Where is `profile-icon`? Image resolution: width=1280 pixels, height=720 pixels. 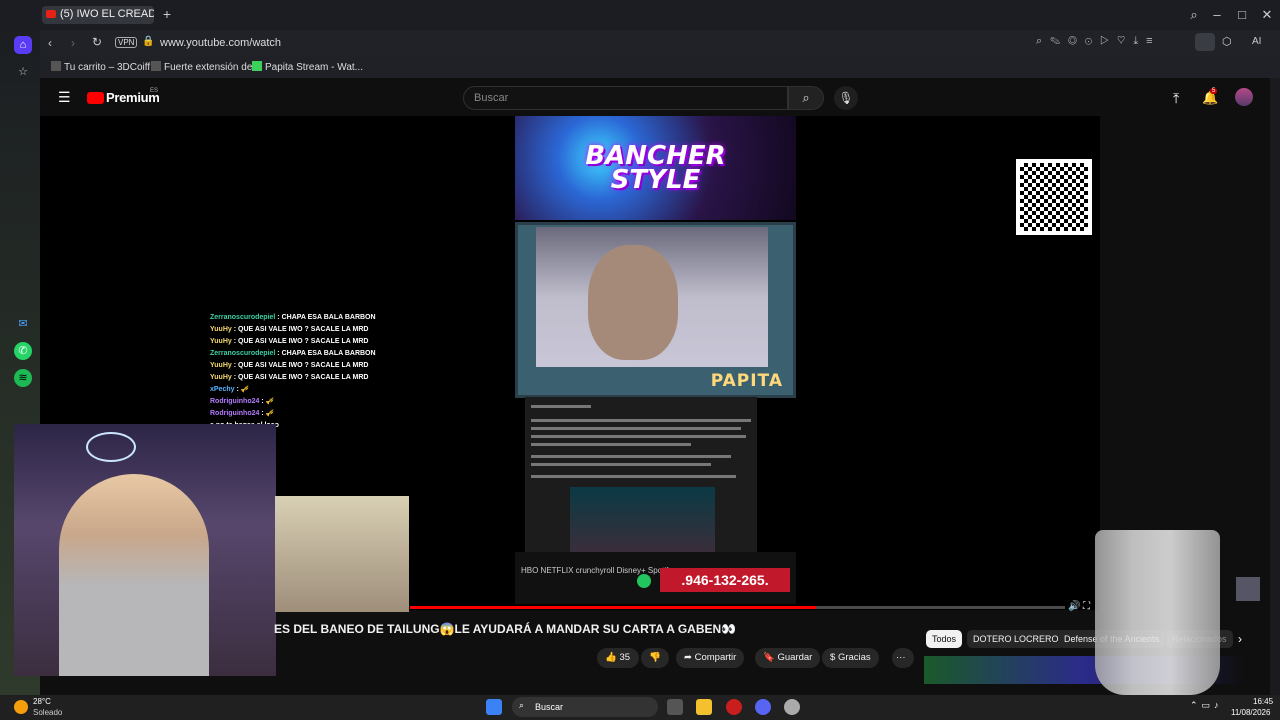 profile-icon is located at coordinates (1205, 42).